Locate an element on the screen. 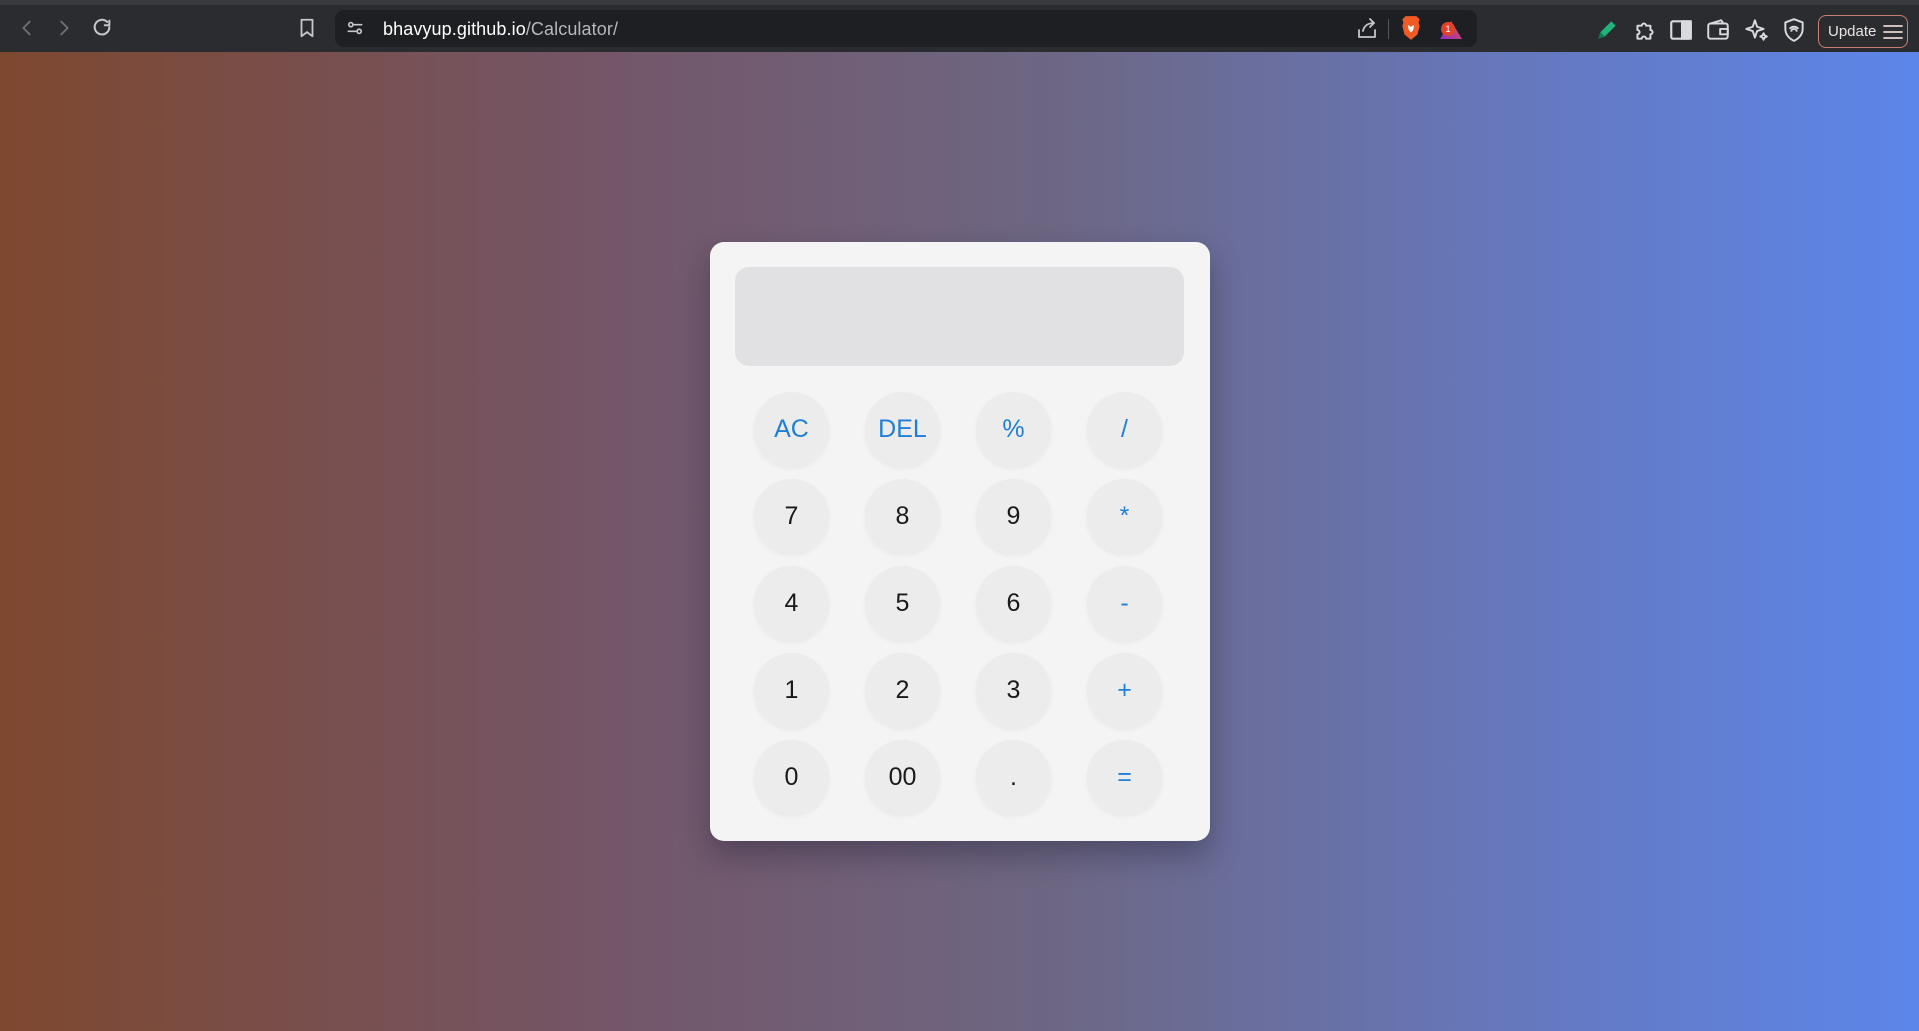 The width and height of the screenshot is (1919, 1031). key-double-zero-button: 00 is located at coordinates (902, 777).